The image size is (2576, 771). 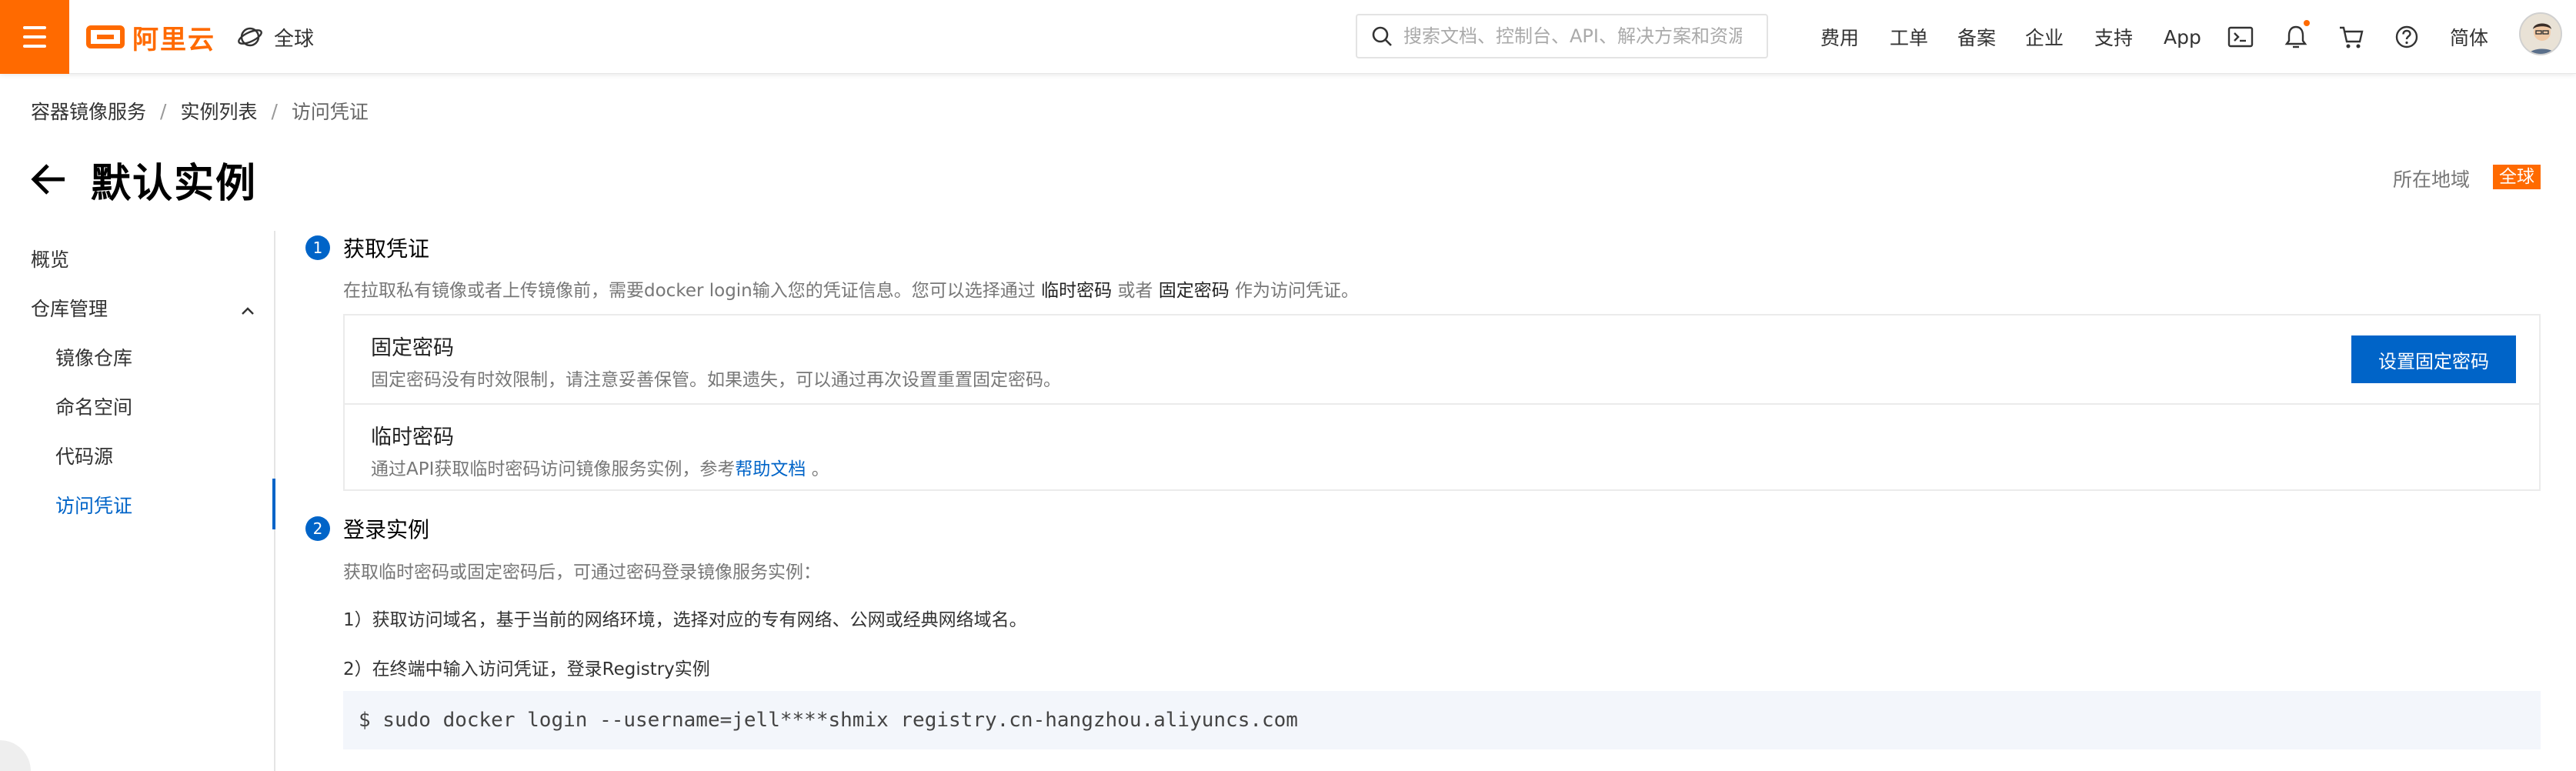 I want to click on language-switch: 简体, so click(x=2469, y=37).